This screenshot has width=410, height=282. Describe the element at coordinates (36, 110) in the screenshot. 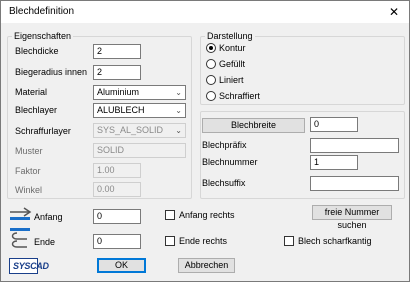

I see `blechlayer-label: Blechlayer` at that location.